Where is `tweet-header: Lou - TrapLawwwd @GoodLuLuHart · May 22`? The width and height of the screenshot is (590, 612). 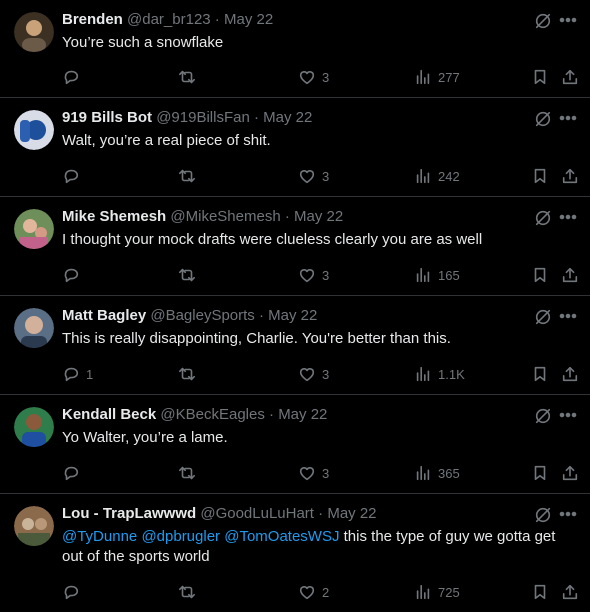 tweet-header: Lou - TrapLawwwd @GoodLuLuHart · May 22 is located at coordinates (219, 513).